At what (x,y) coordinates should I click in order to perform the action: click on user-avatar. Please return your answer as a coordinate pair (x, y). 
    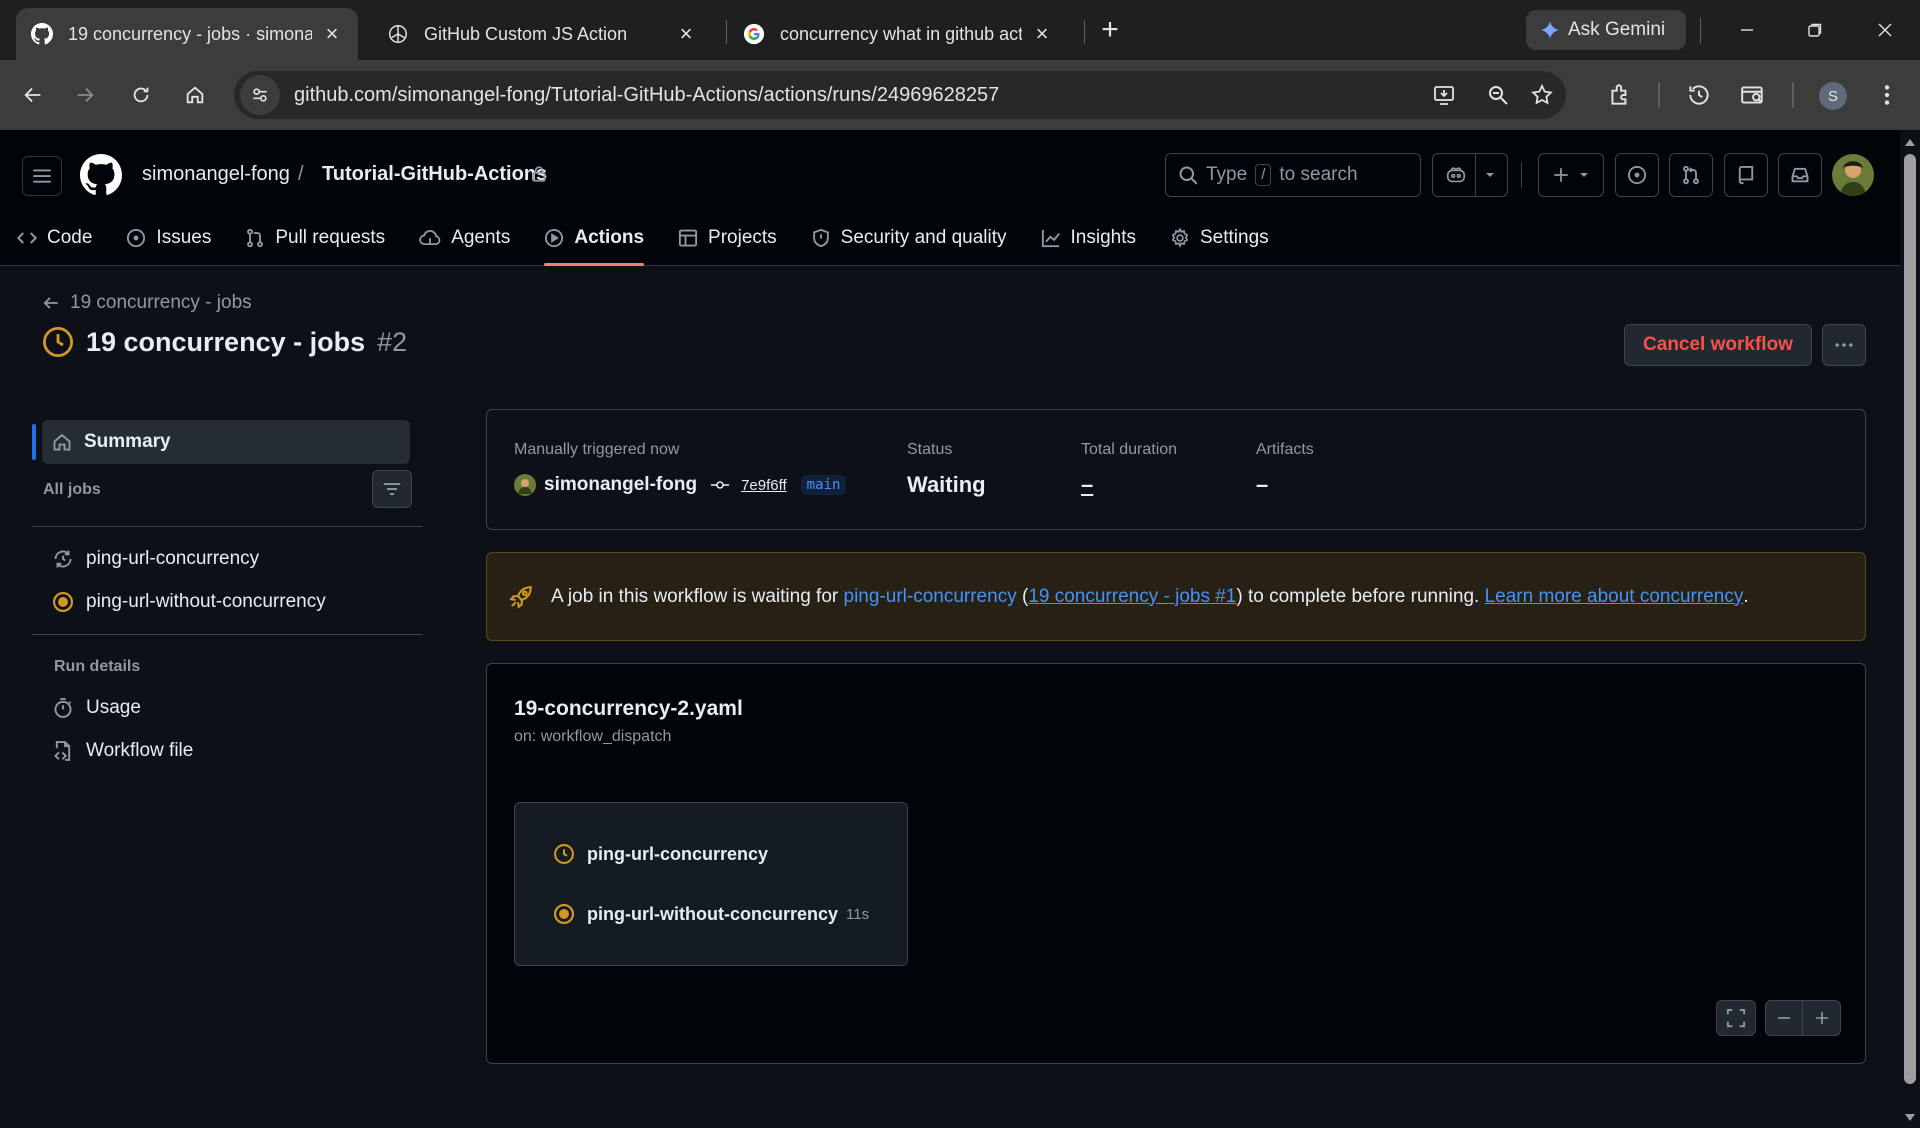
    Looking at the image, I should click on (1853, 175).